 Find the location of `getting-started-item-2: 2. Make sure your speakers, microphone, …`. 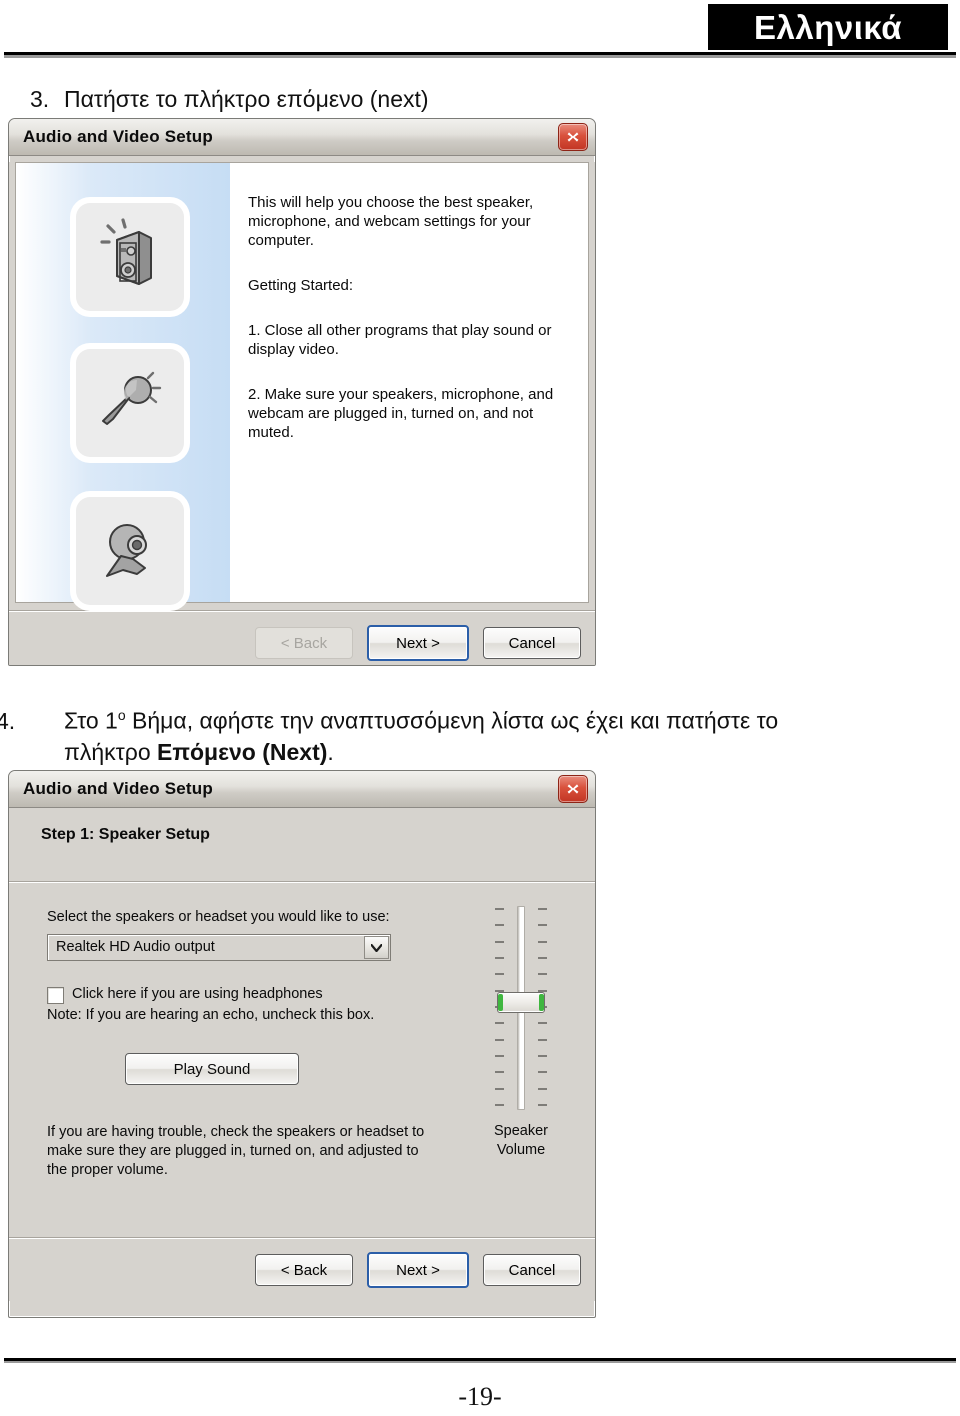

getting-started-item-2: 2. Make sure your speakers, microphone, … is located at coordinates (401, 413).